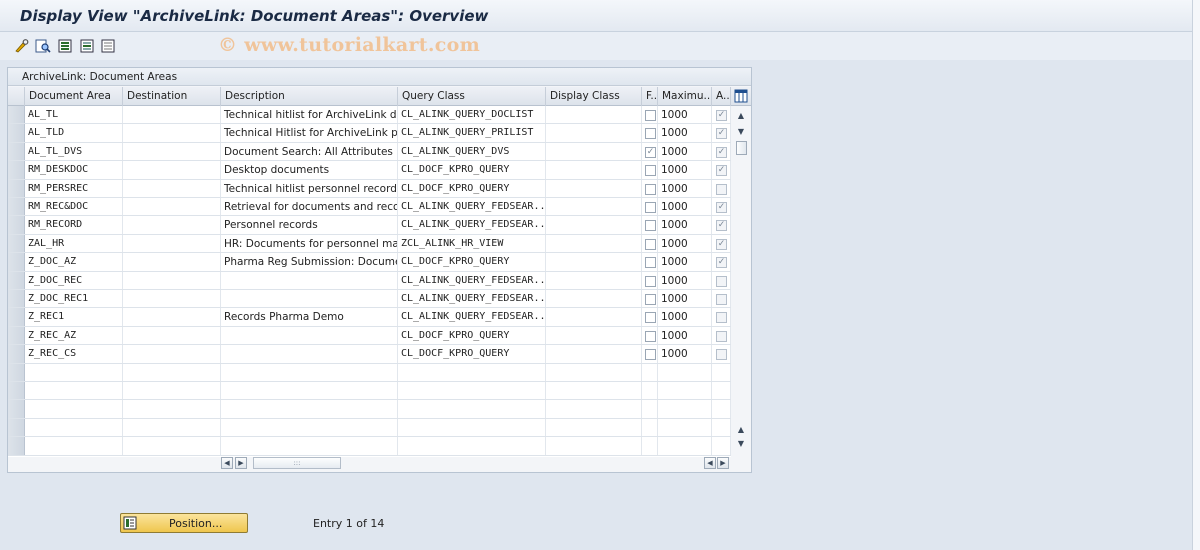 This screenshot has height=550, width=1200. Describe the element at coordinates (74, 409) in the screenshot. I see `cell-document-area` at that location.